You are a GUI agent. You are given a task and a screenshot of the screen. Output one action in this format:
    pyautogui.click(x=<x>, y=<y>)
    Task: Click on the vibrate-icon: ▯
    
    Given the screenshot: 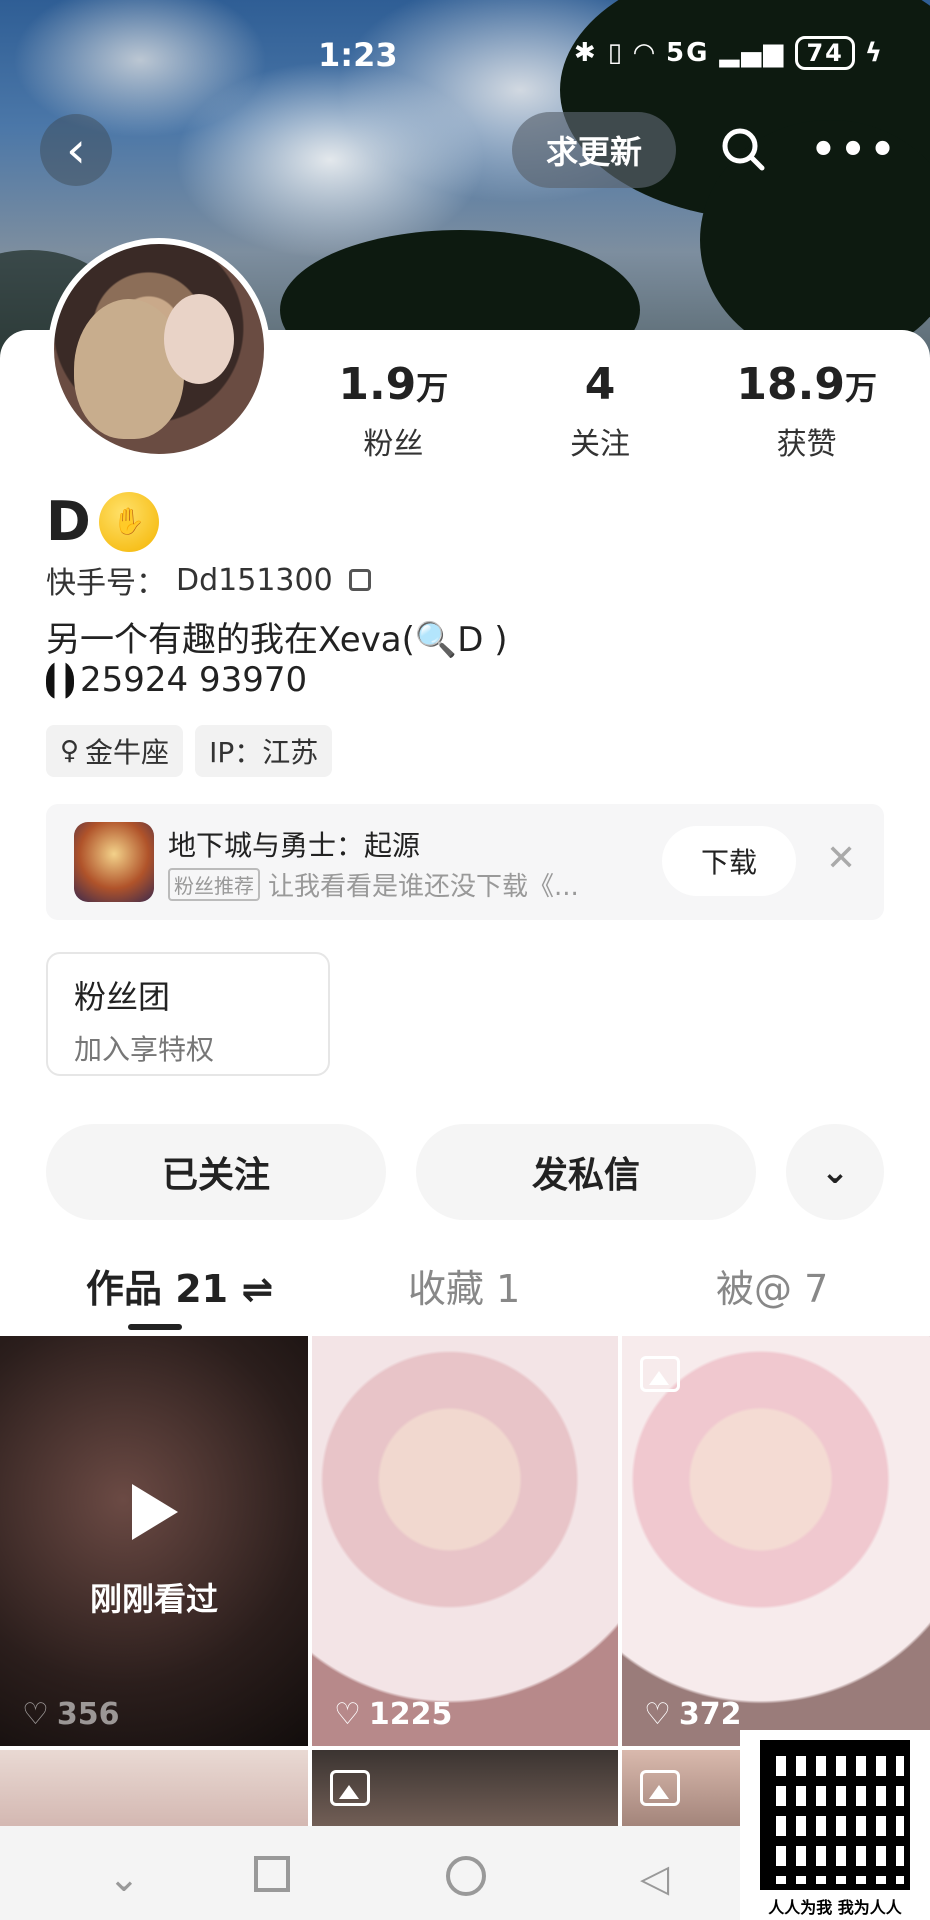 What is the action you would take?
    pyautogui.click(x=615, y=53)
    